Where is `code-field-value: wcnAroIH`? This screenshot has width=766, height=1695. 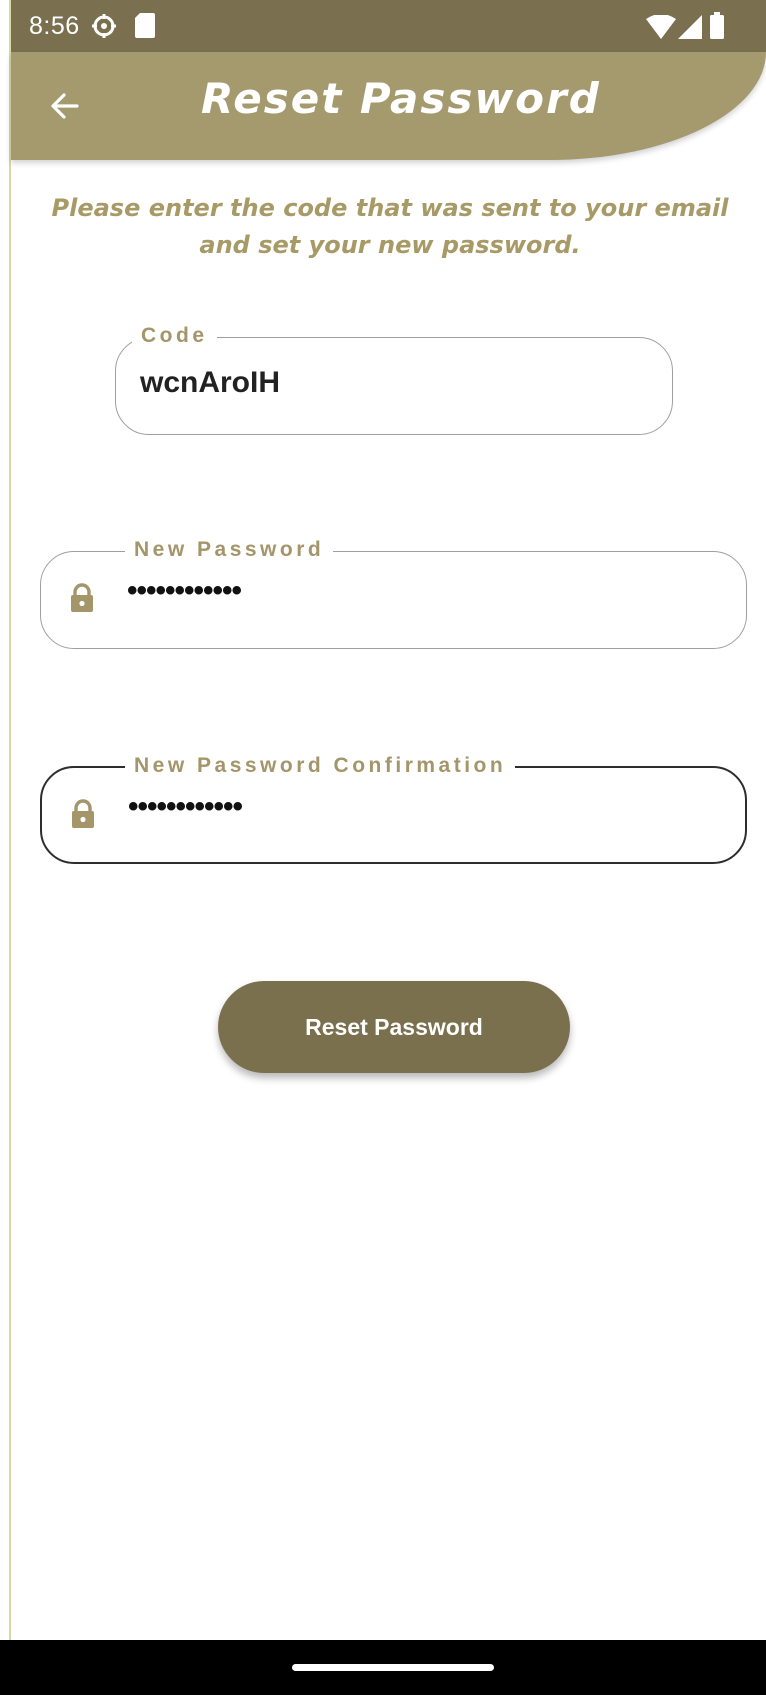 code-field-value: wcnAroIH is located at coordinates (210, 382).